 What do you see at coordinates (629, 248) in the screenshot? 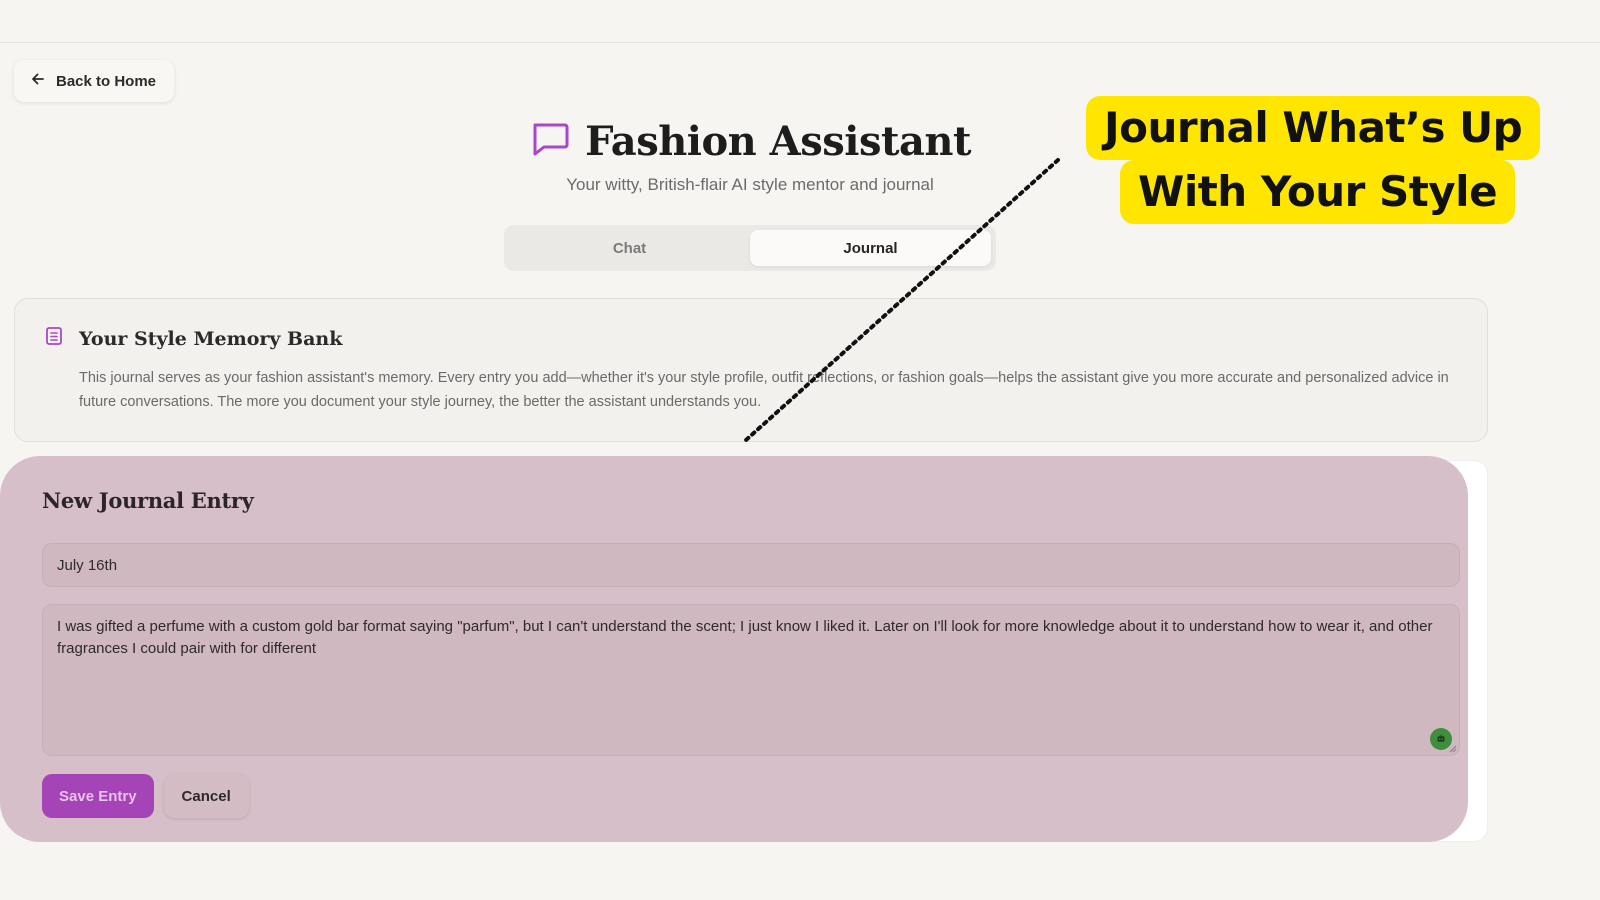
I see `tab-chat: Chat` at bounding box center [629, 248].